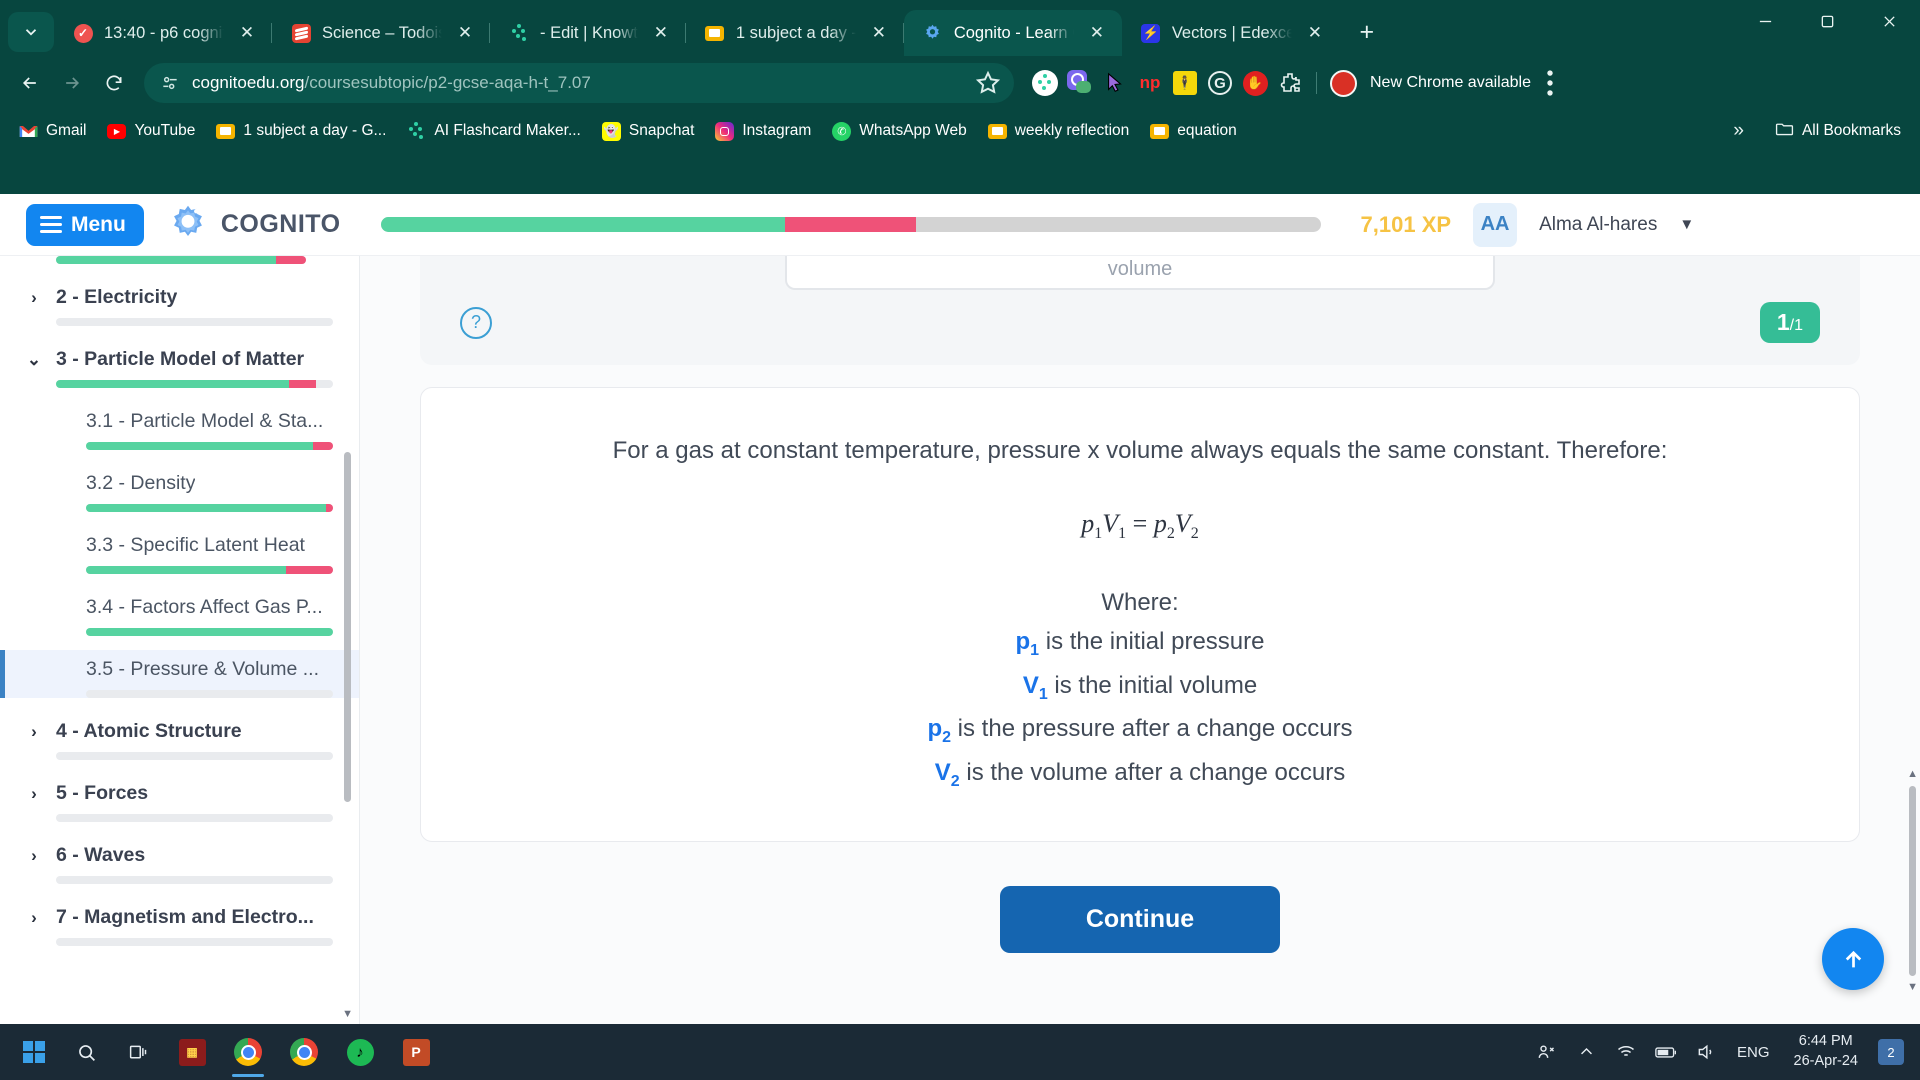  What do you see at coordinates (1220, 83) in the screenshot?
I see `grammarly-g-extension-icon: G` at bounding box center [1220, 83].